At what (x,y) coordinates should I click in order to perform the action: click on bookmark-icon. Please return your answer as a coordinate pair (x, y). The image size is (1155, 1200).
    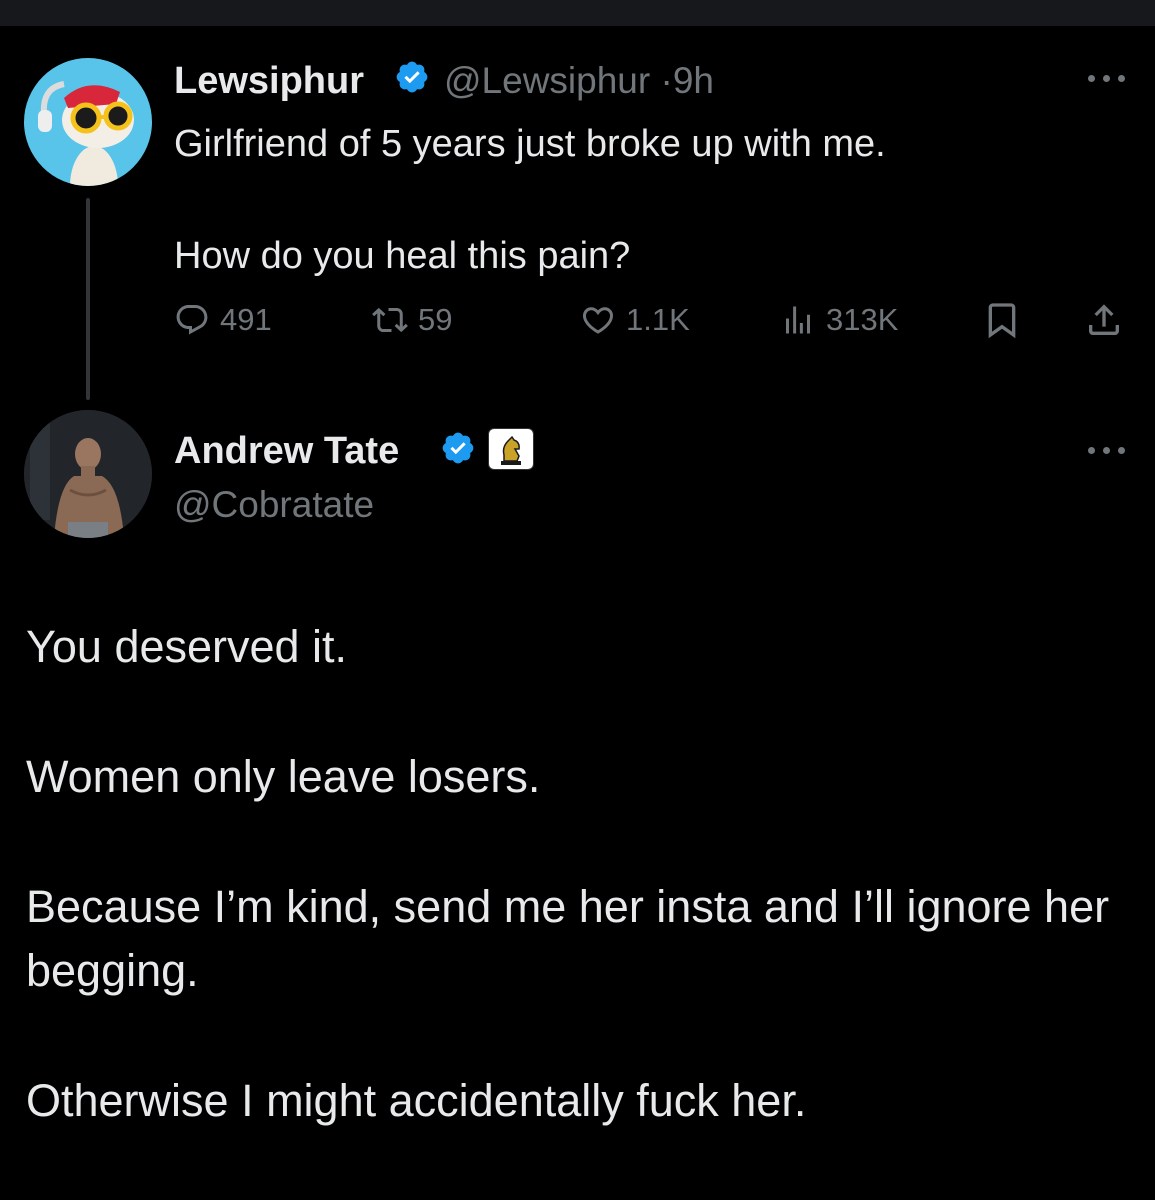
    Looking at the image, I should click on (1002, 320).